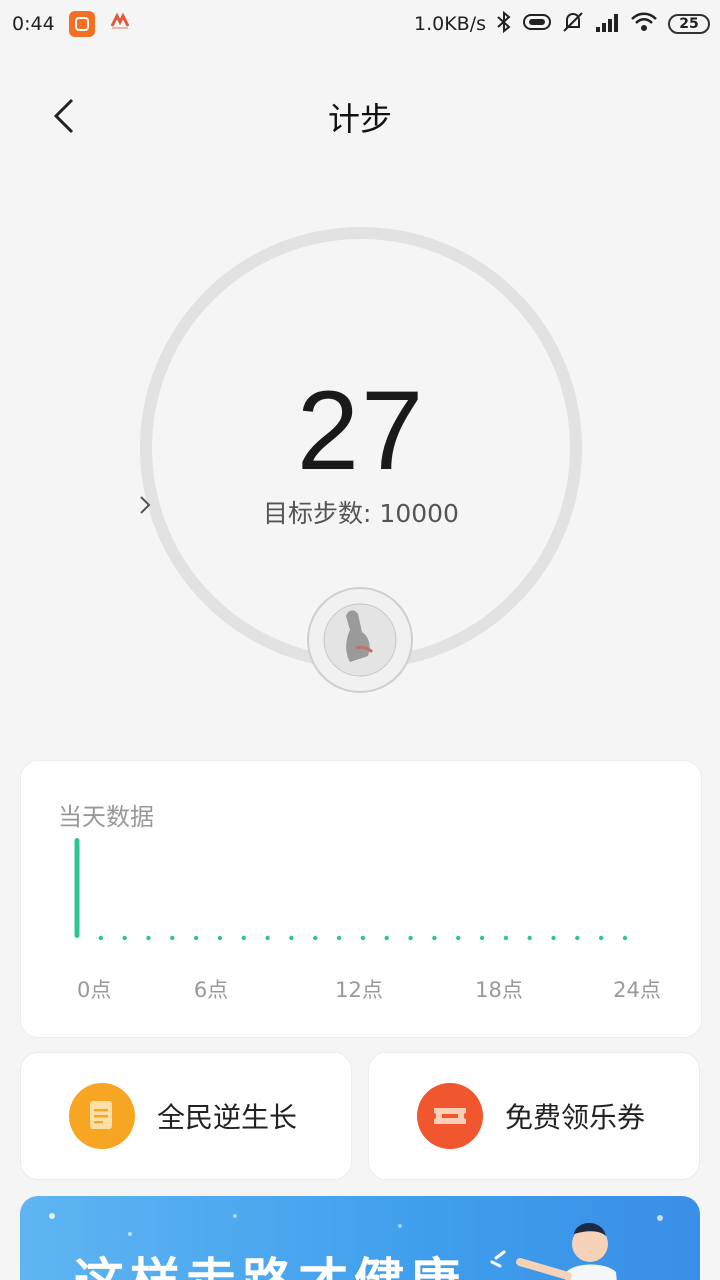 This screenshot has height=1280, width=720. Describe the element at coordinates (270, 1261) in the screenshot. I see `banner-text: 这样走路才健康` at that location.